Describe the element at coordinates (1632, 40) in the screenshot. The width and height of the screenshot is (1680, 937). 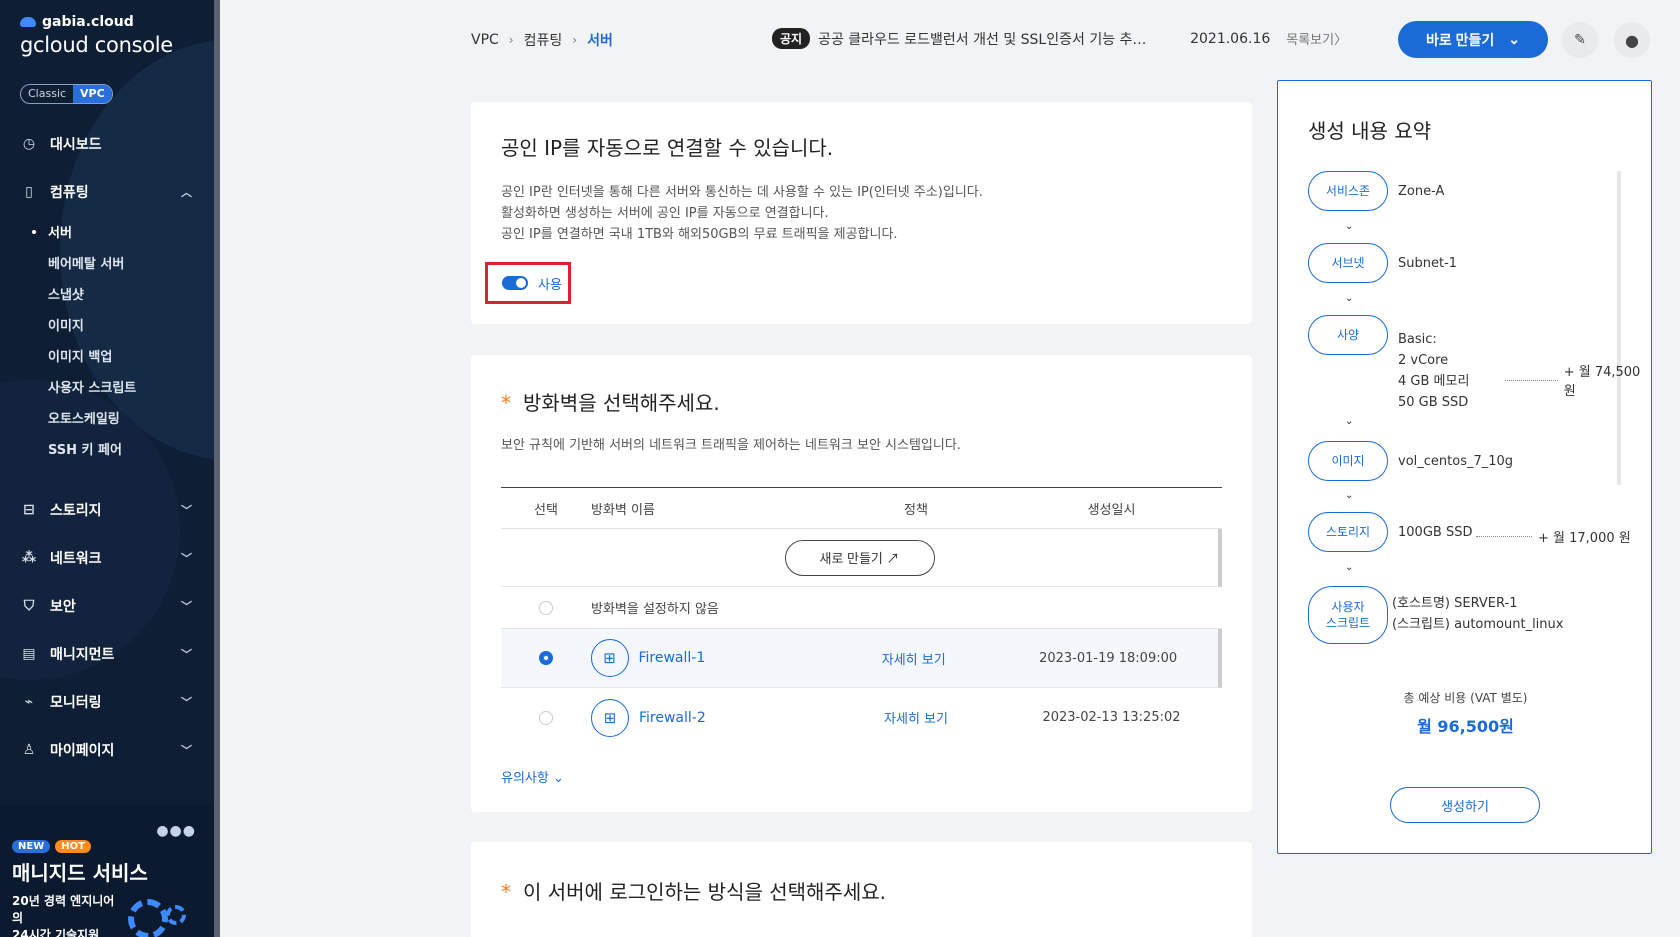
I see `user-icon: ●` at that location.